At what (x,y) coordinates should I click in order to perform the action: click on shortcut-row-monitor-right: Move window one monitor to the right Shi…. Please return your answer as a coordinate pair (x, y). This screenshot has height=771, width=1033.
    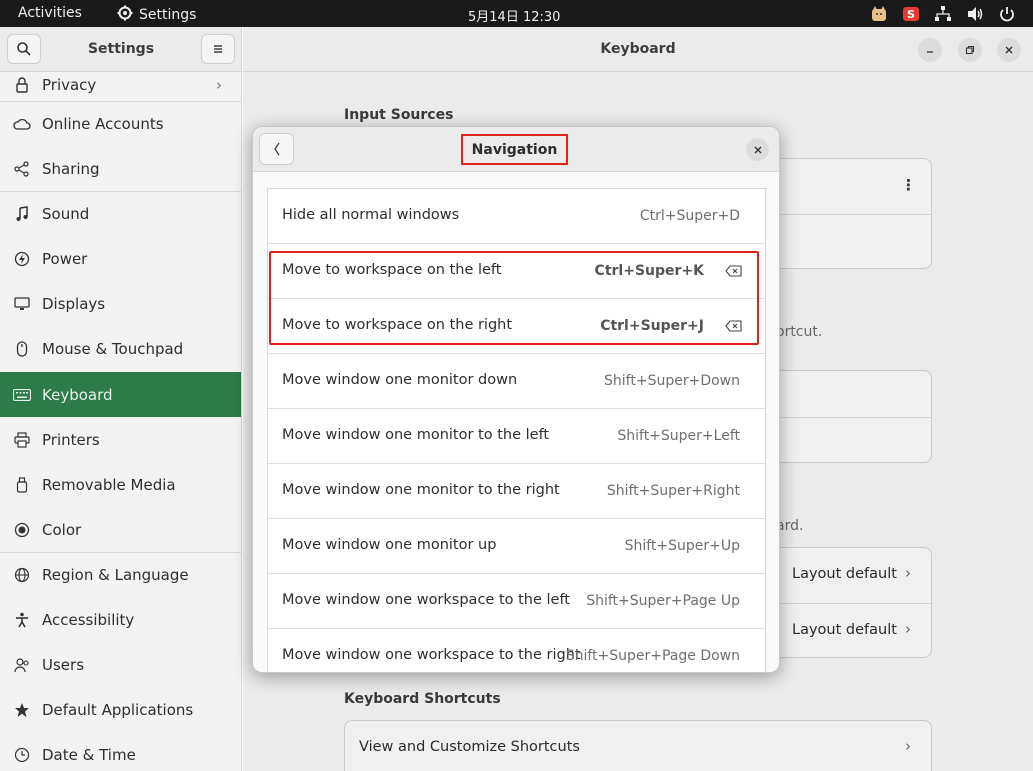
    Looking at the image, I should click on (516, 491).